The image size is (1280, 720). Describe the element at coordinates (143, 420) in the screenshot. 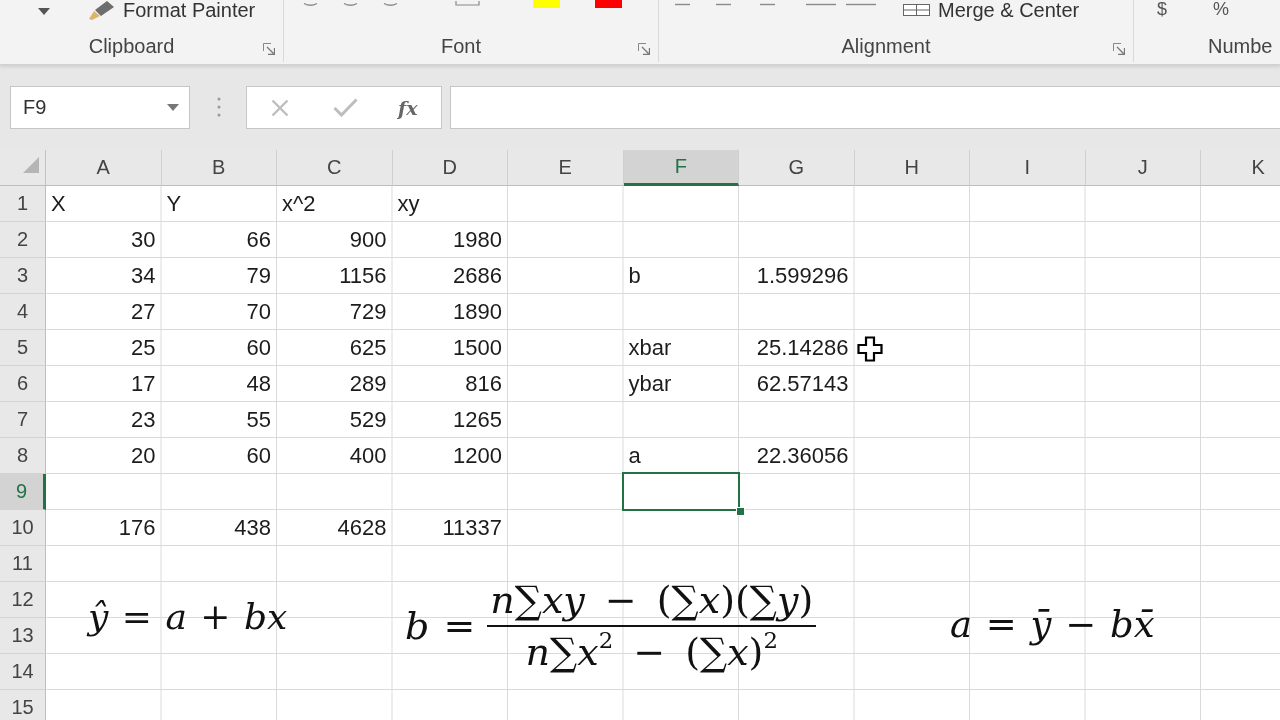

I see `value-text: 23` at that location.